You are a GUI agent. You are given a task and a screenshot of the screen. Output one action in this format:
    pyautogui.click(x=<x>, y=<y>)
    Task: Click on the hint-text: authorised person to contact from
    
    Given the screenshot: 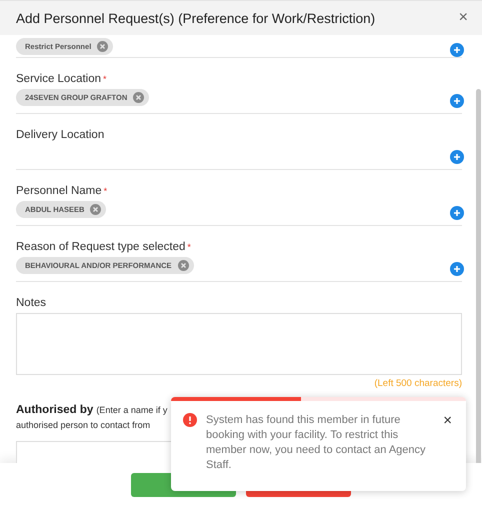 What is the action you would take?
    pyautogui.click(x=83, y=425)
    